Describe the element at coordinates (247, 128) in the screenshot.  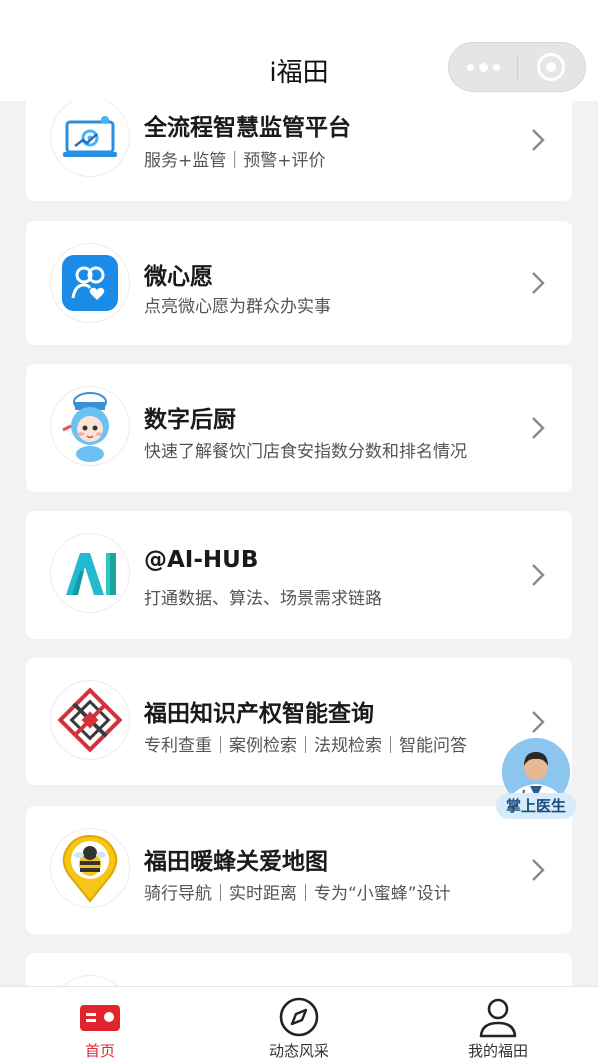
I see `service-title: 全流程智慧监管平台` at that location.